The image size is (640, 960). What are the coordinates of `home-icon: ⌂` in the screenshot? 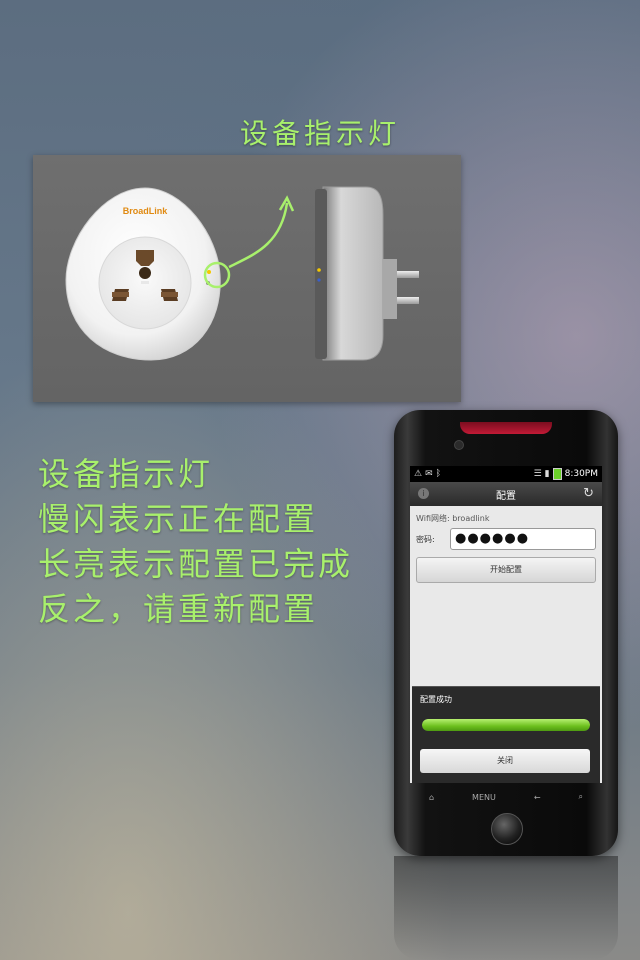 It's located at (431, 797).